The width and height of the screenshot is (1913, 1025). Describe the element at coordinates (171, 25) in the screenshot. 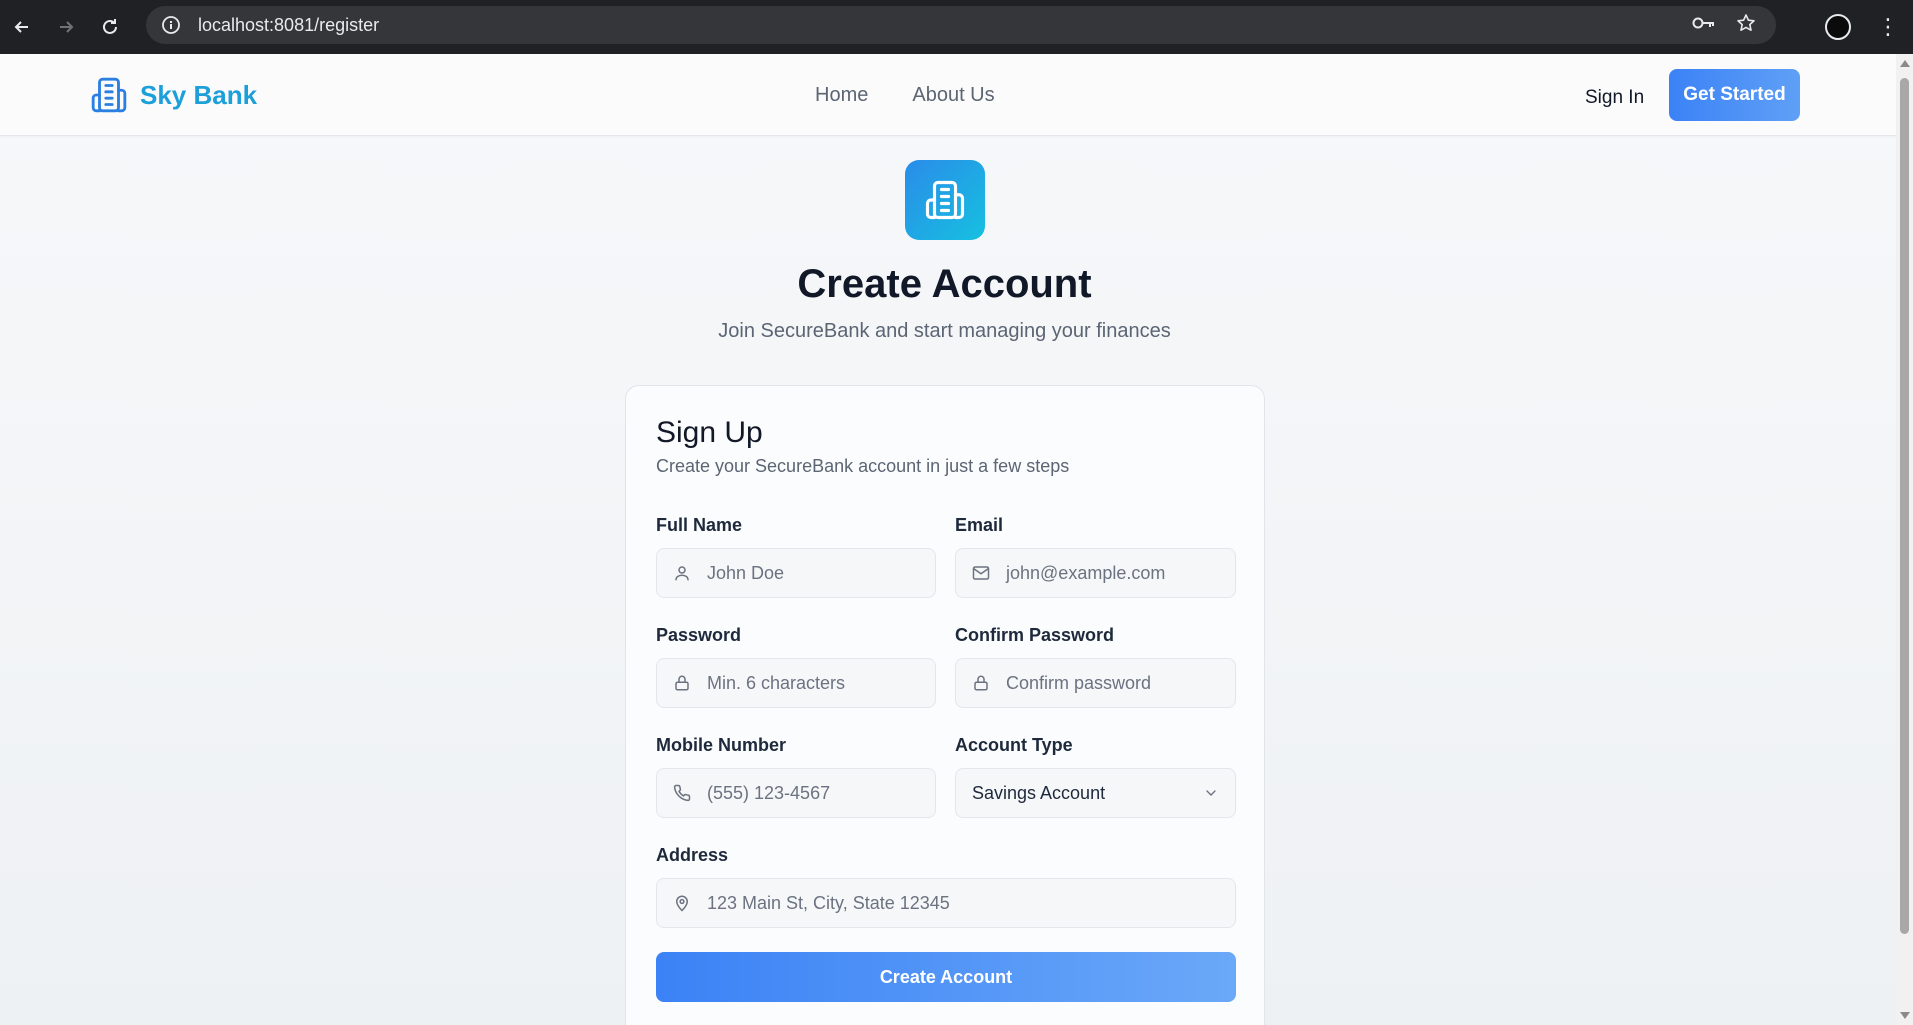

I see `info-icon` at that location.